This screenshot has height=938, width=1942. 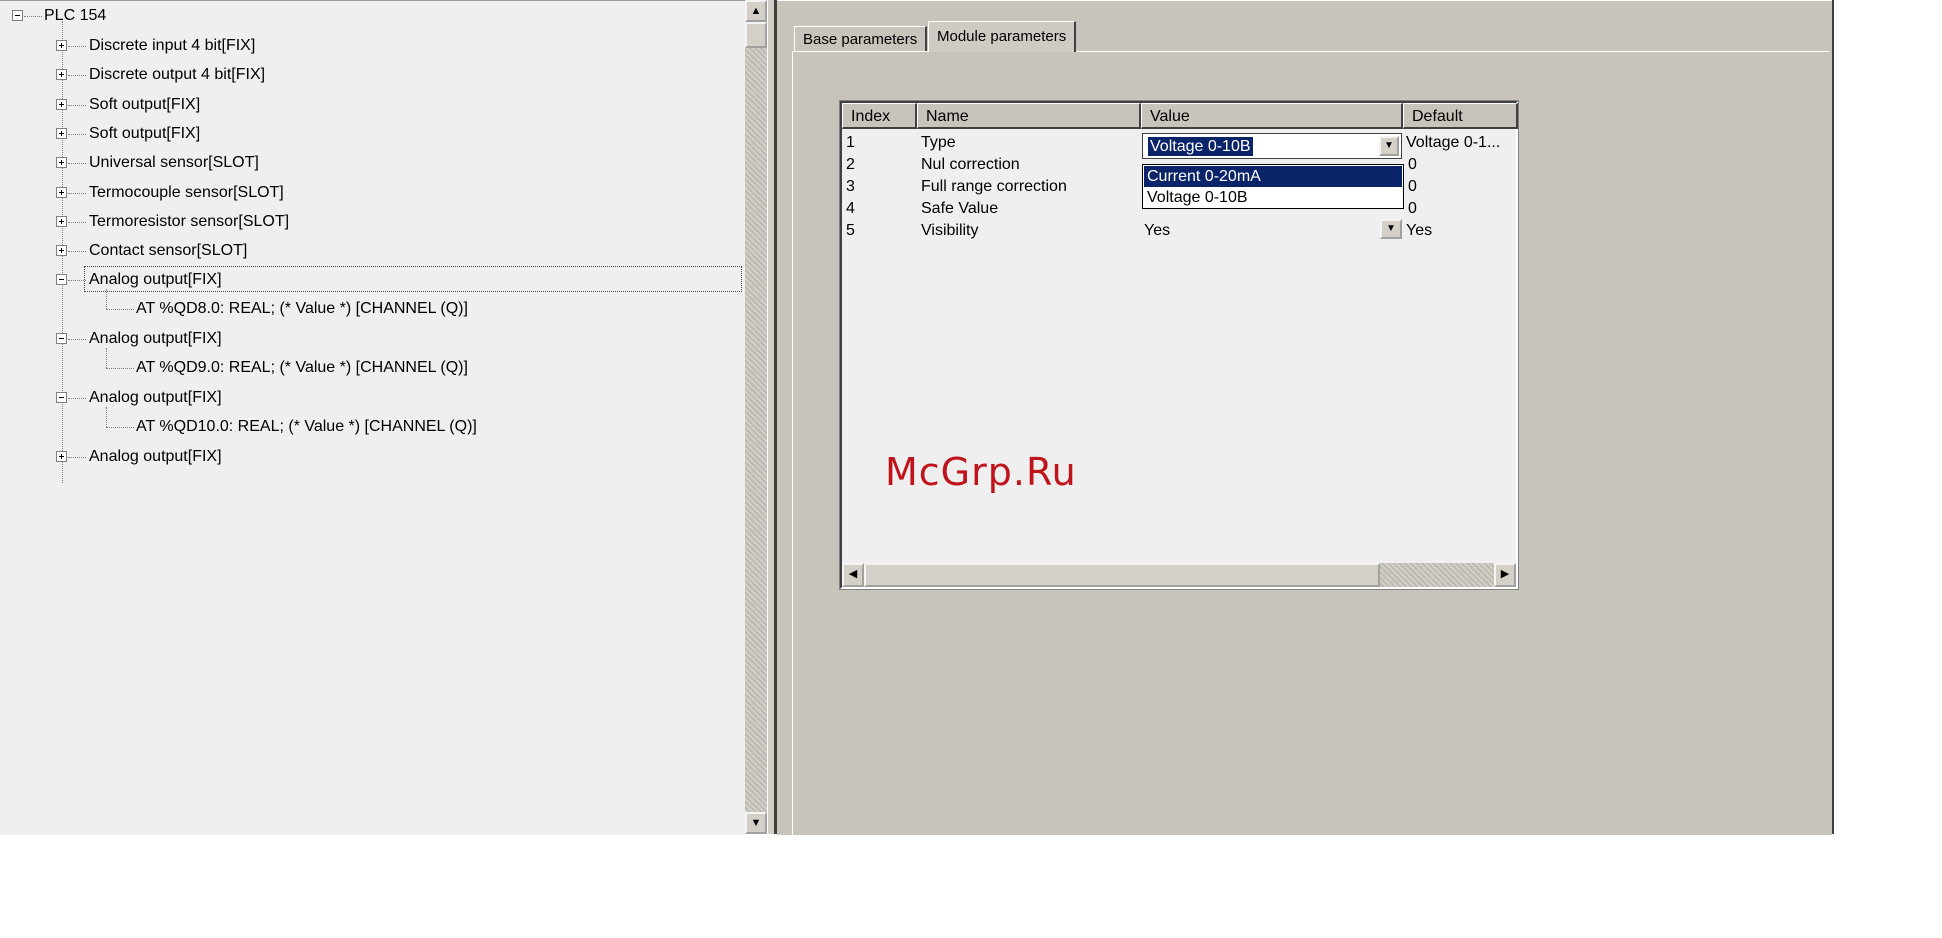 I want to click on dropdown-option-current: Current 0-20mA, so click(x=1273, y=176).